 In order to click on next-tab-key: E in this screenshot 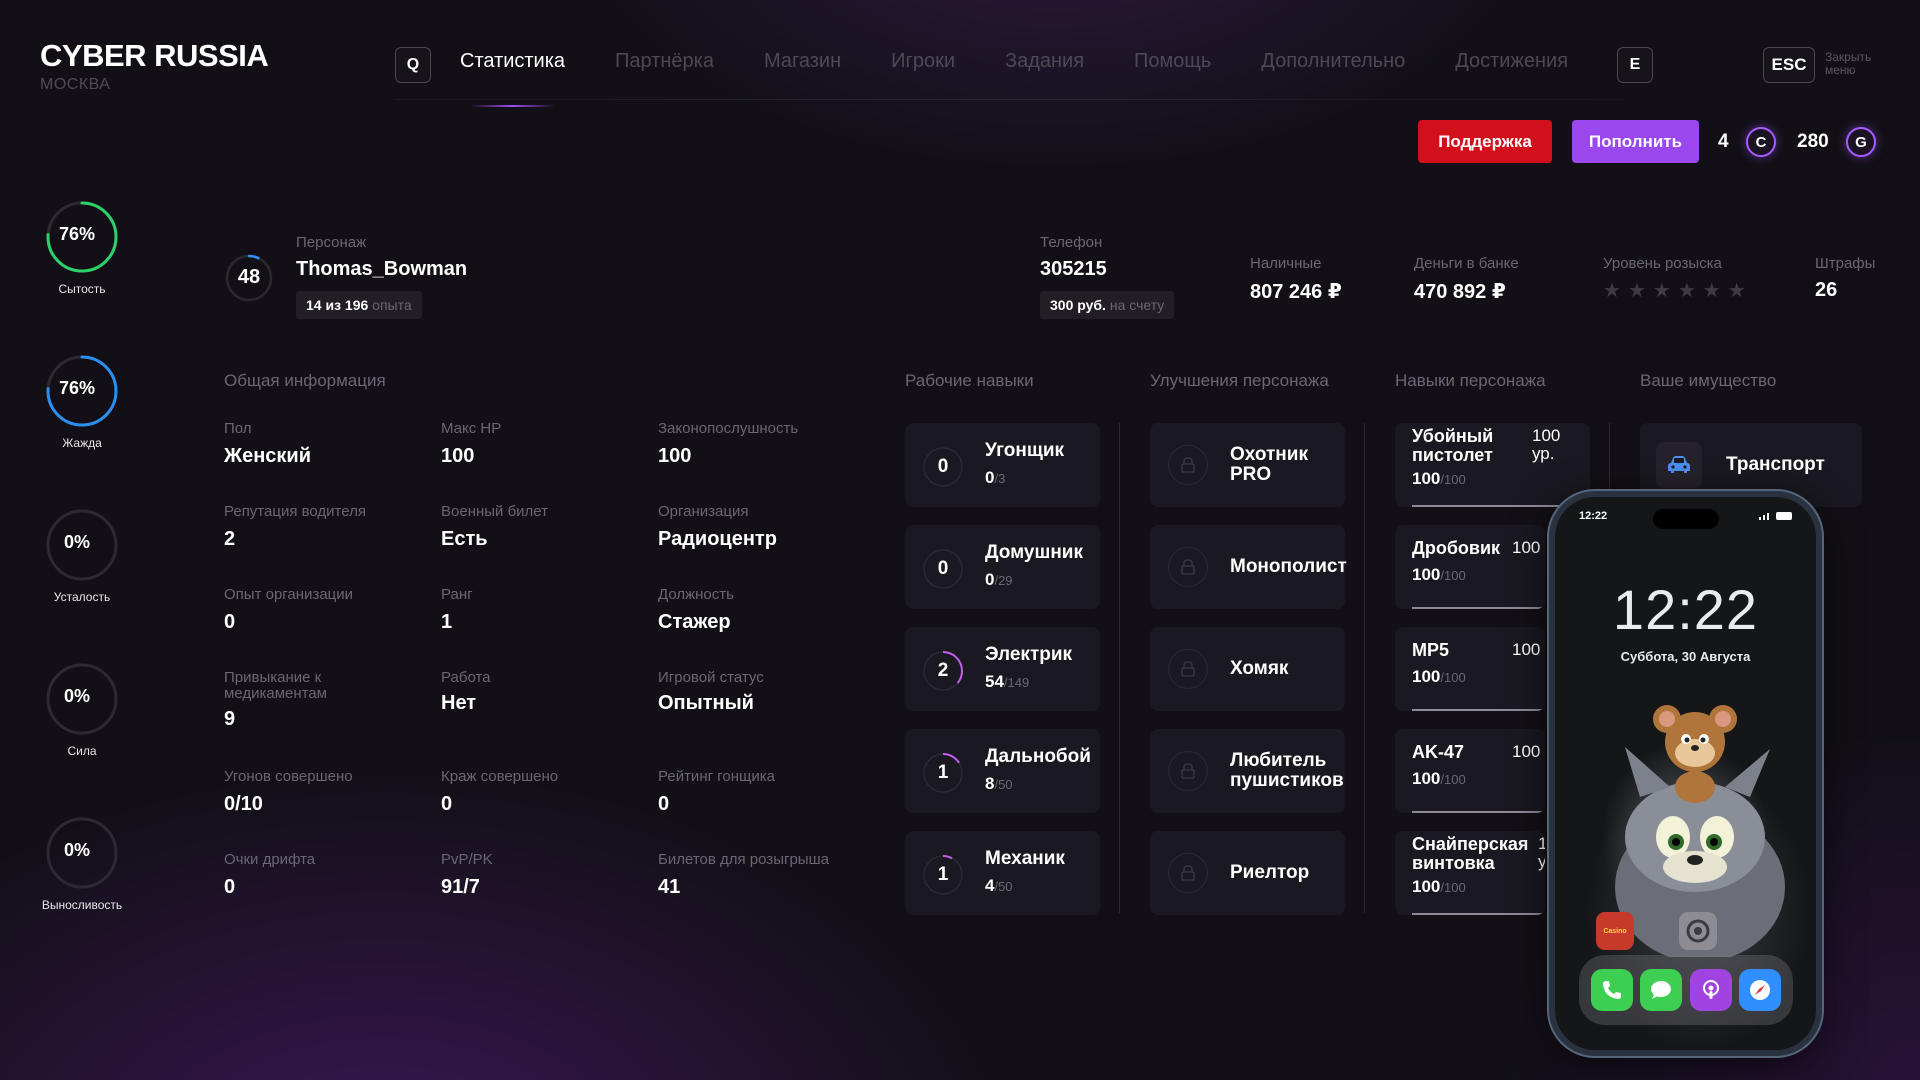, I will do `click(1635, 65)`.